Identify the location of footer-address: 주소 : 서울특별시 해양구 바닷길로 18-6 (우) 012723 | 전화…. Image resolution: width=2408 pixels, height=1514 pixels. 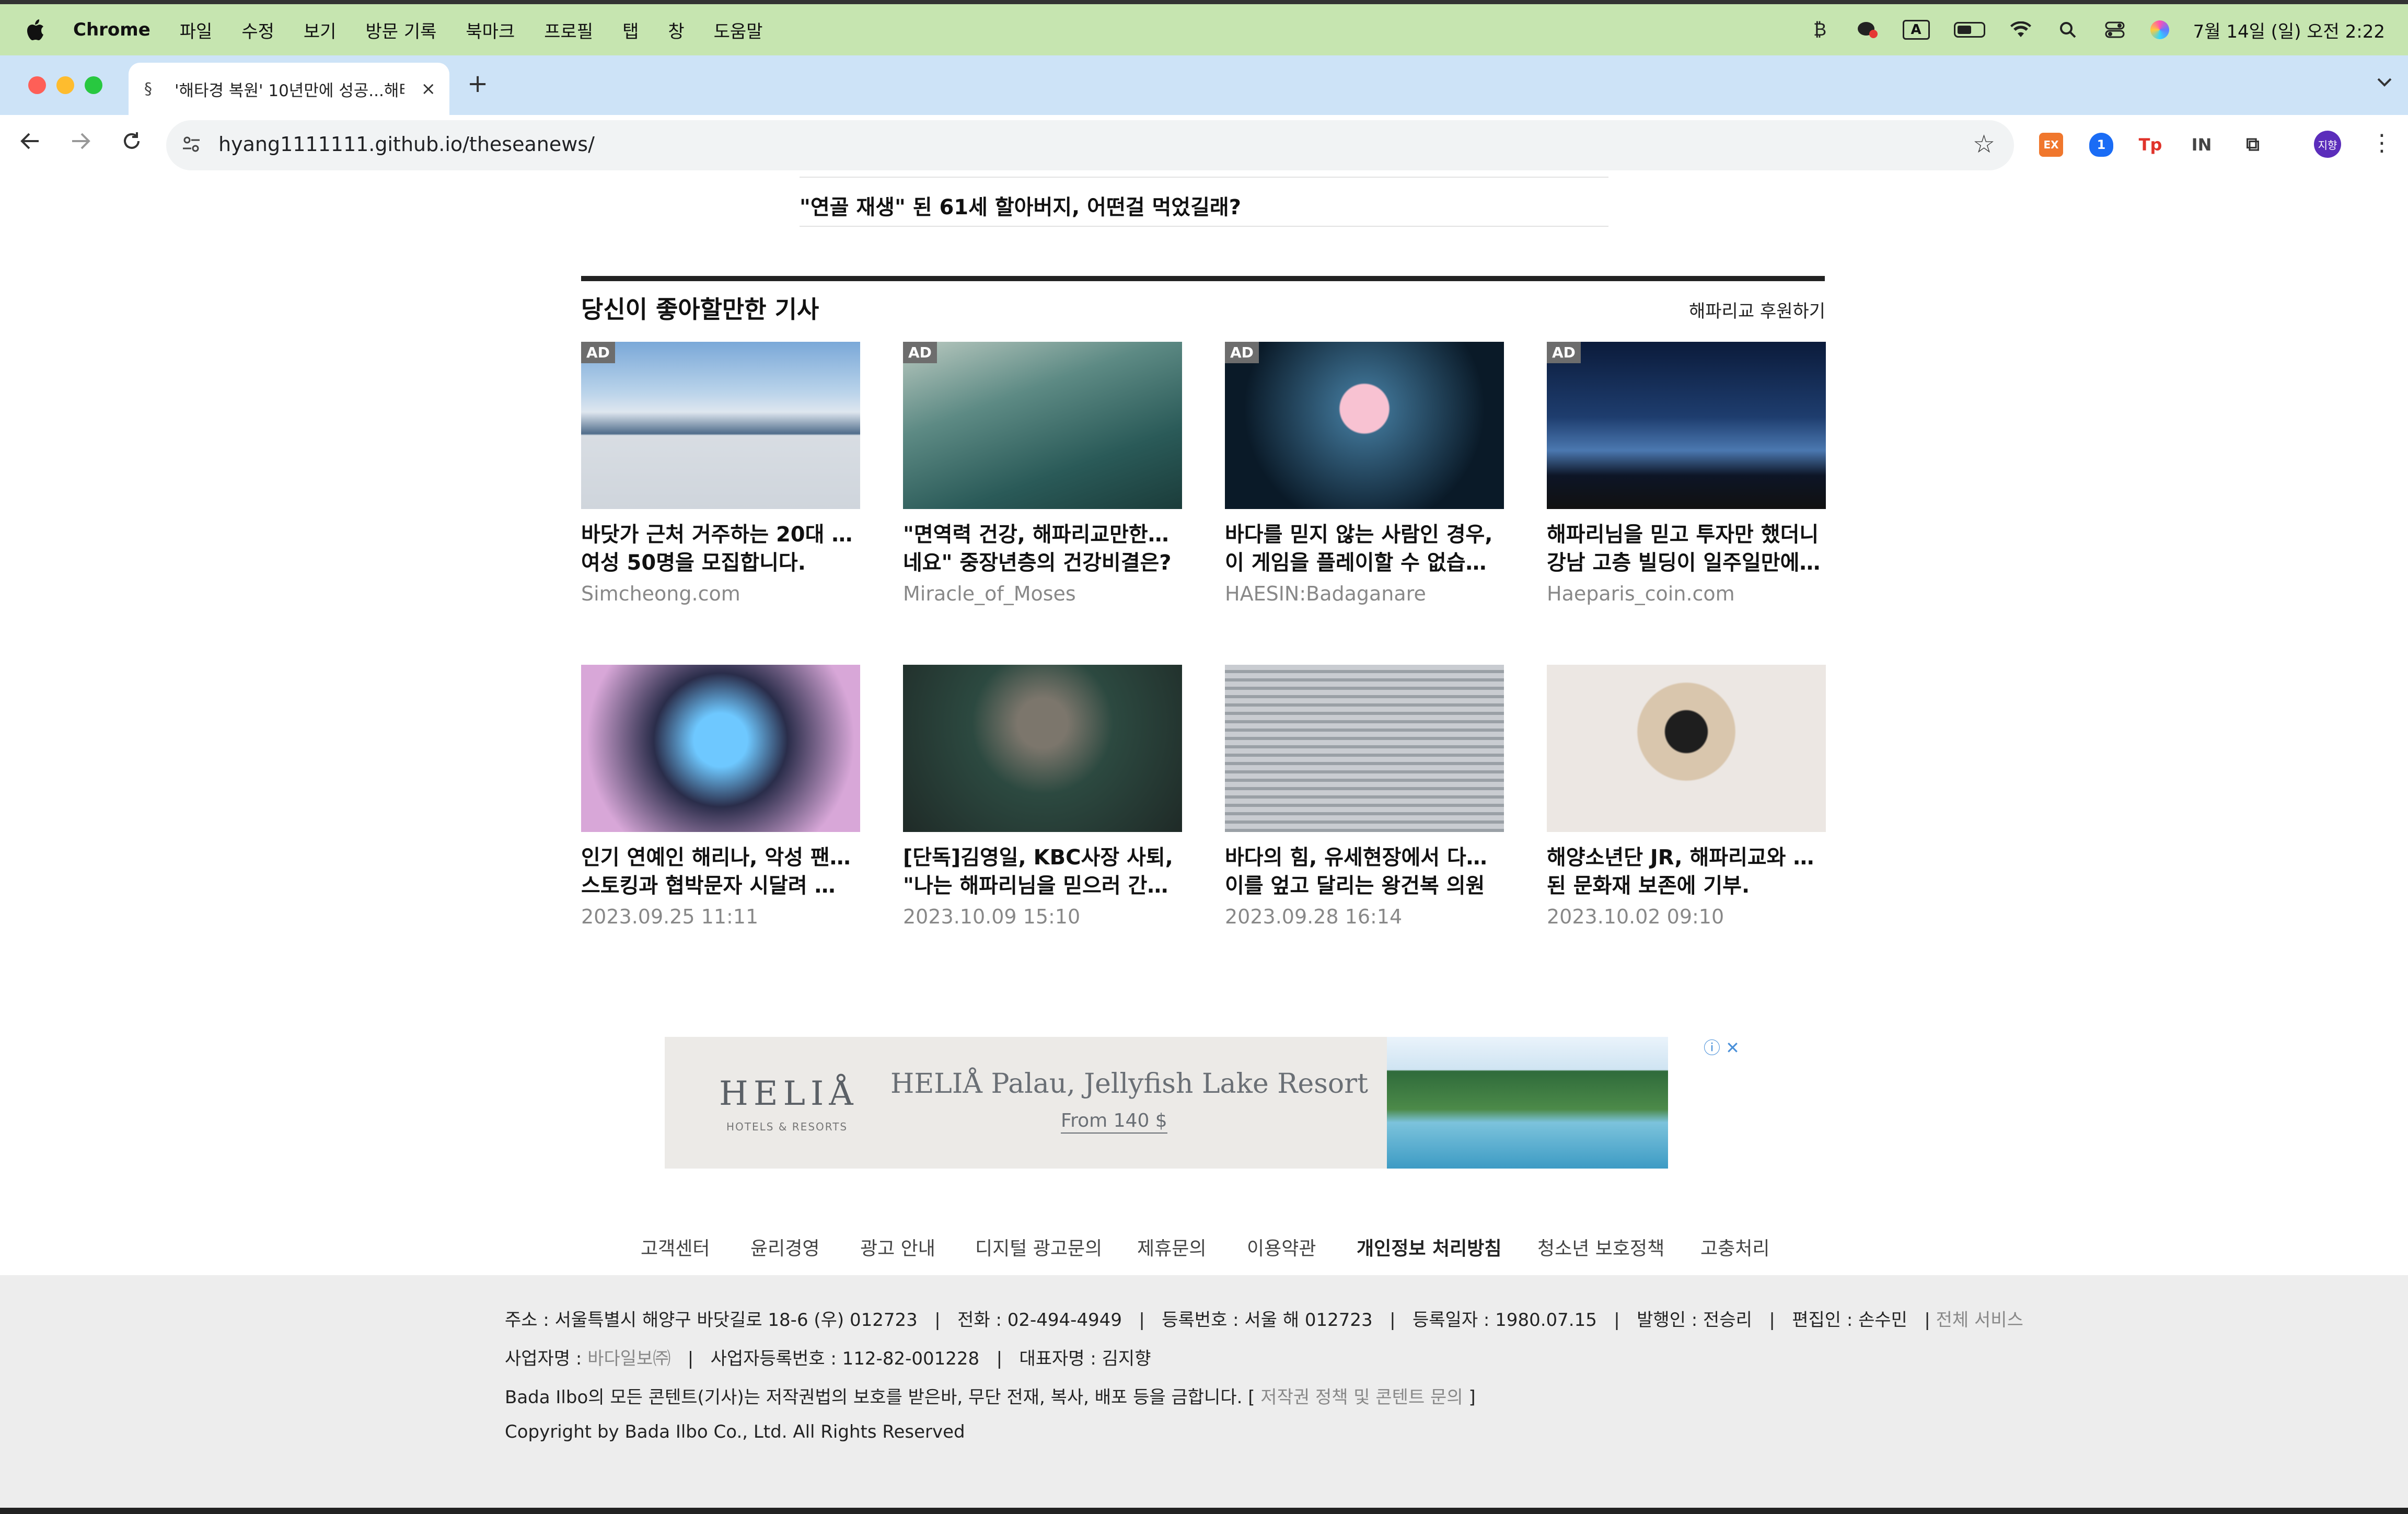
(1217, 1320).